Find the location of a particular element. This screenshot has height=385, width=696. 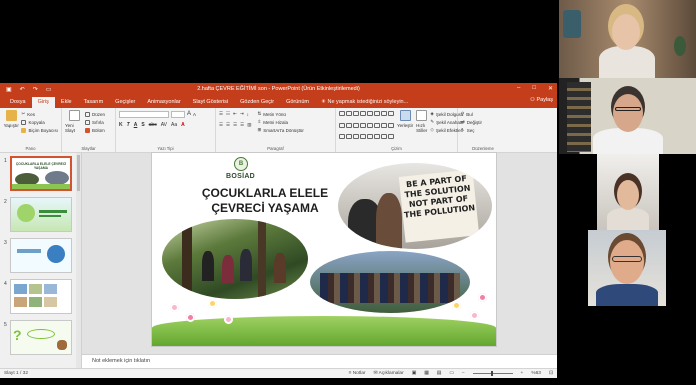

text-direction-button: ⇅ Metin Yönü is located at coordinates (280, 114).